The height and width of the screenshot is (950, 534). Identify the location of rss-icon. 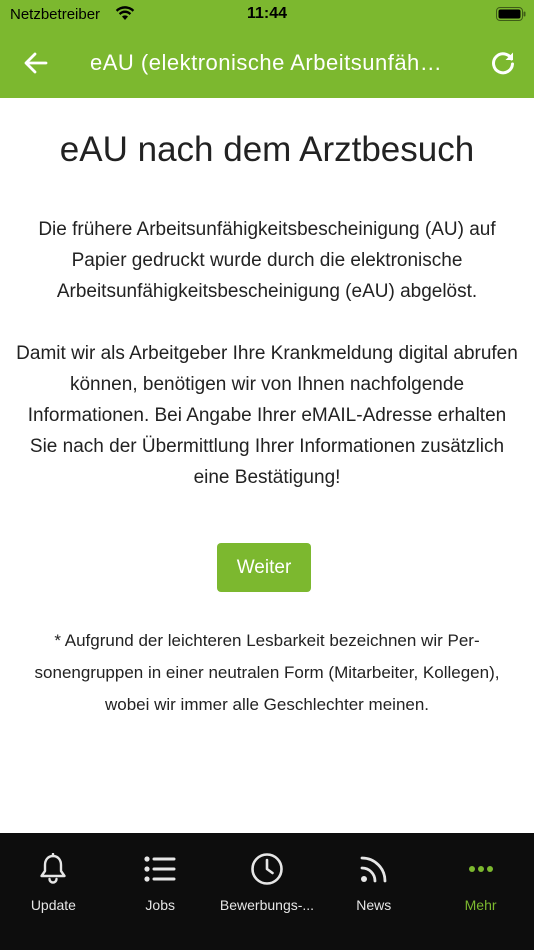
(374, 869).